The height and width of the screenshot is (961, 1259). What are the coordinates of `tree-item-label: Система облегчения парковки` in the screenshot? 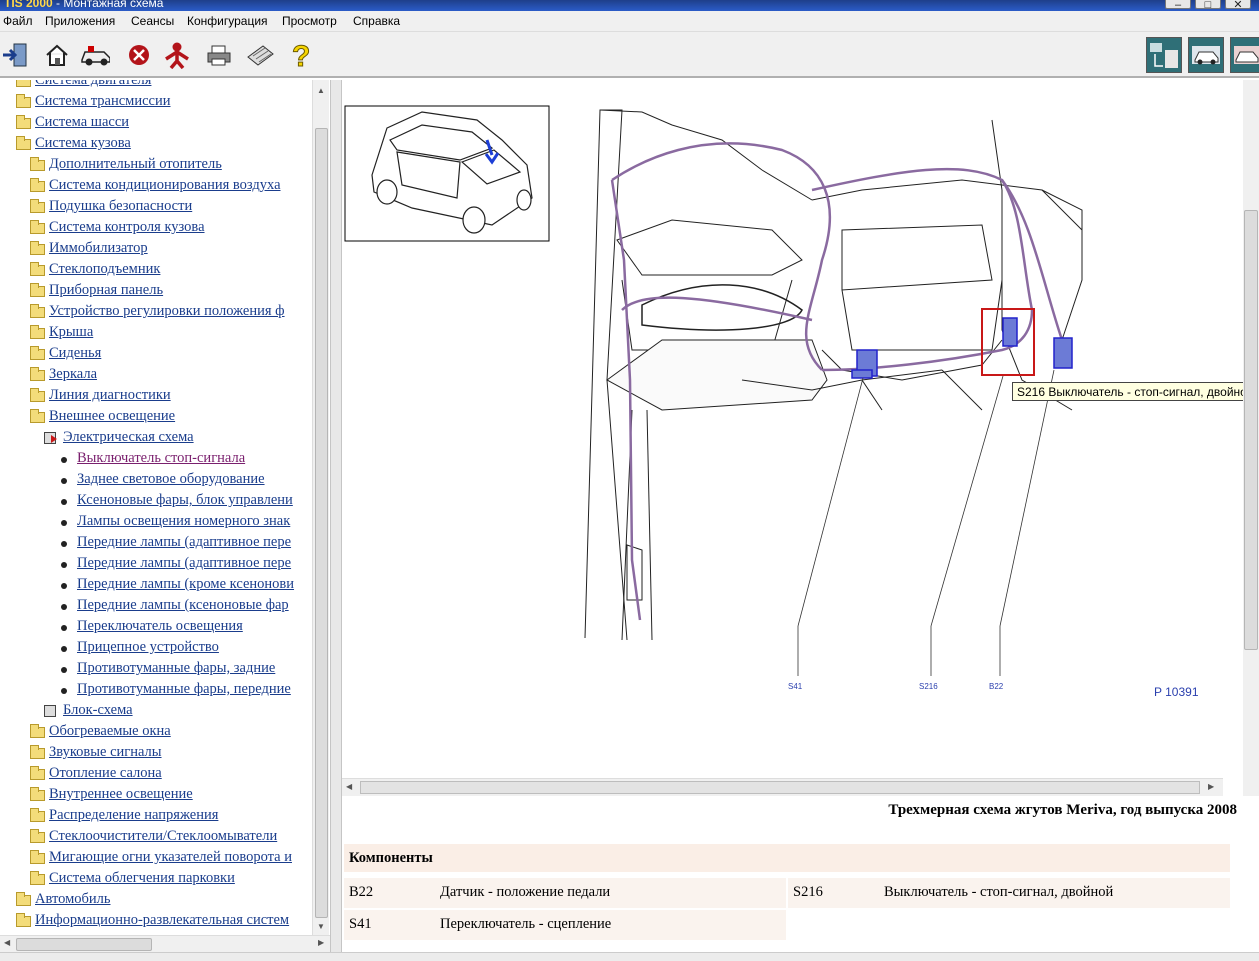 It's located at (142, 878).